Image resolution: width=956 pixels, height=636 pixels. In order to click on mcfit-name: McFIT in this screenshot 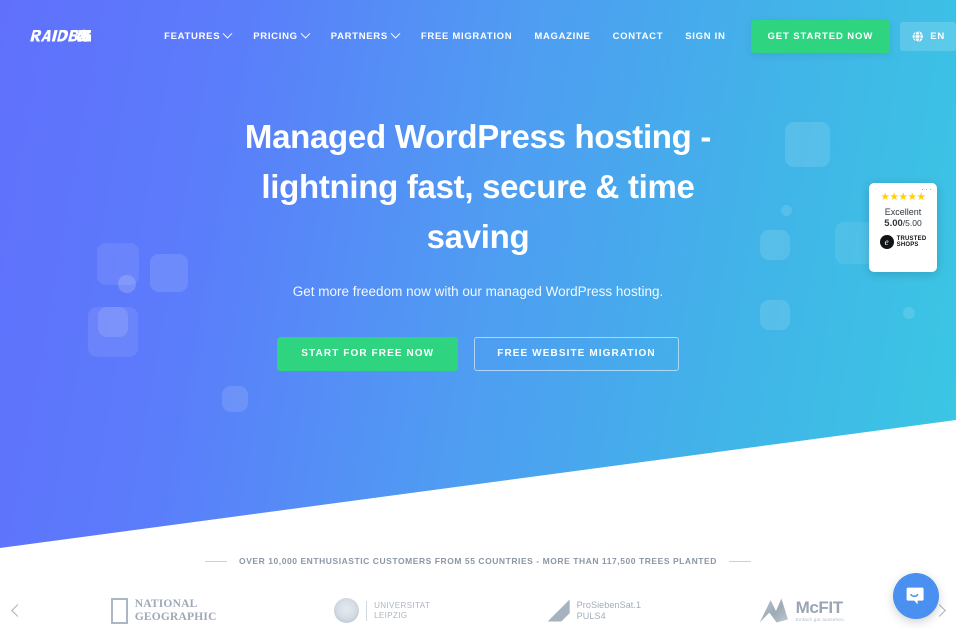, I will do `click(819, 607)`.